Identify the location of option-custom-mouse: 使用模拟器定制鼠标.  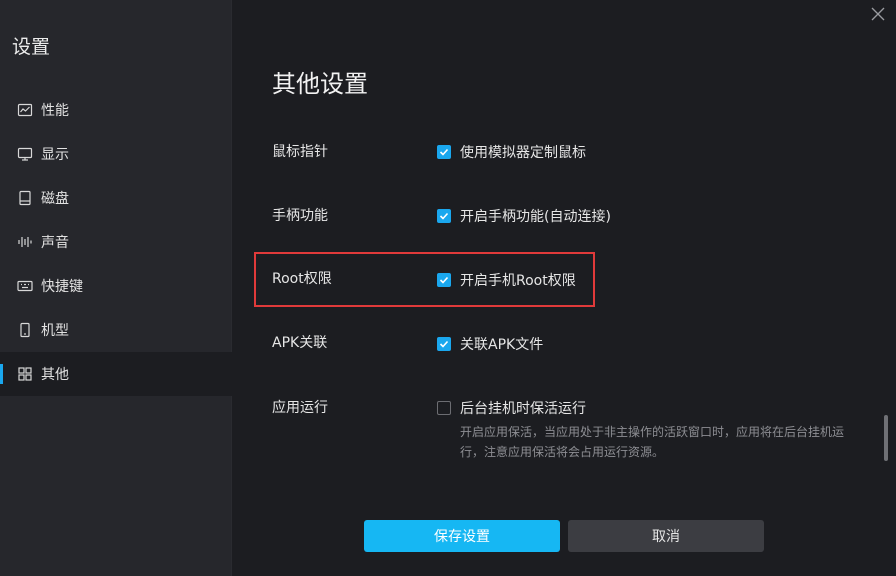
(511, 152).